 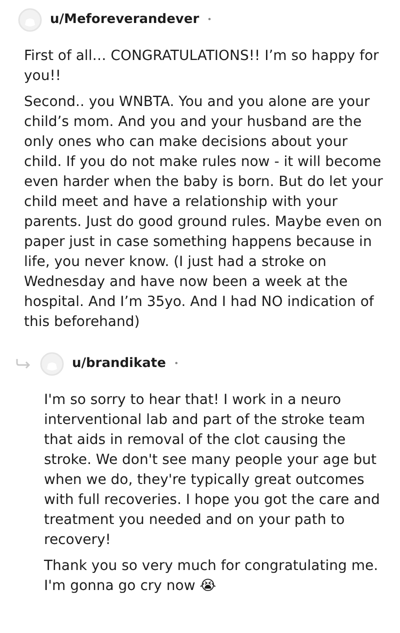 What do you see at coordinates (202, 66) in the screenshot?
I see `comment-paragraph: First of all… CONGRATULATIONS!! I’m so happy for you!!` at bounding box center [202, 66].